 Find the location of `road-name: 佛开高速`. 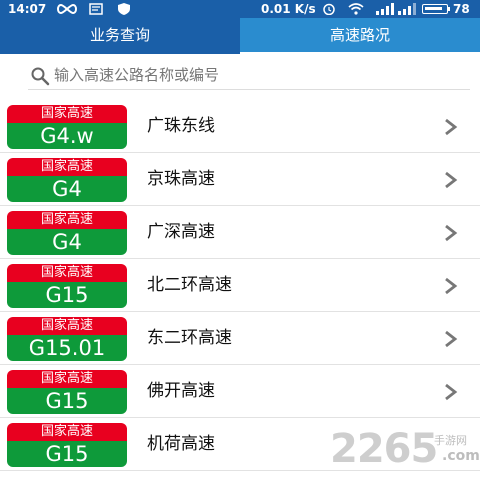

road-name: 佛开高速 is located at coordinates (181, 391).